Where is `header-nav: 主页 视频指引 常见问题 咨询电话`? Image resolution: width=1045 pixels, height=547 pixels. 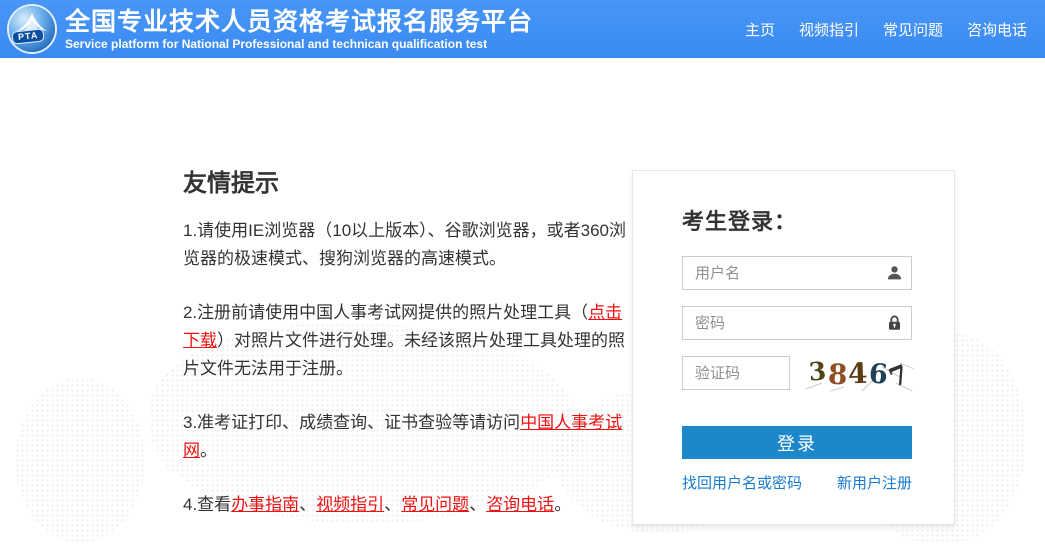
header-nav: 主页 视频指引 常见问题 咨询电话 is located at coordinates (886, 29).